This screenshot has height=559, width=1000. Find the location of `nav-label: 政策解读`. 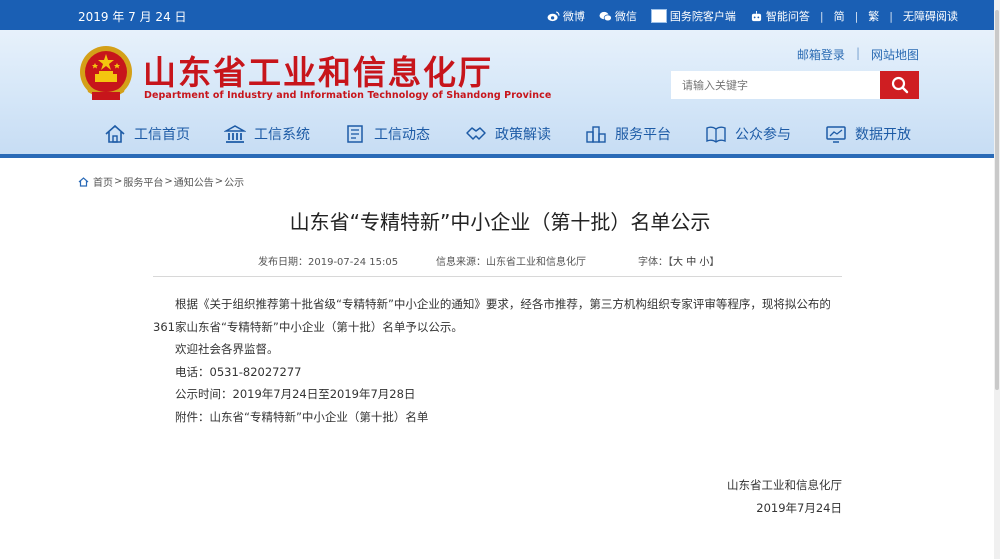

nav-label: 政策解读 is located at coordinates (523, 135).